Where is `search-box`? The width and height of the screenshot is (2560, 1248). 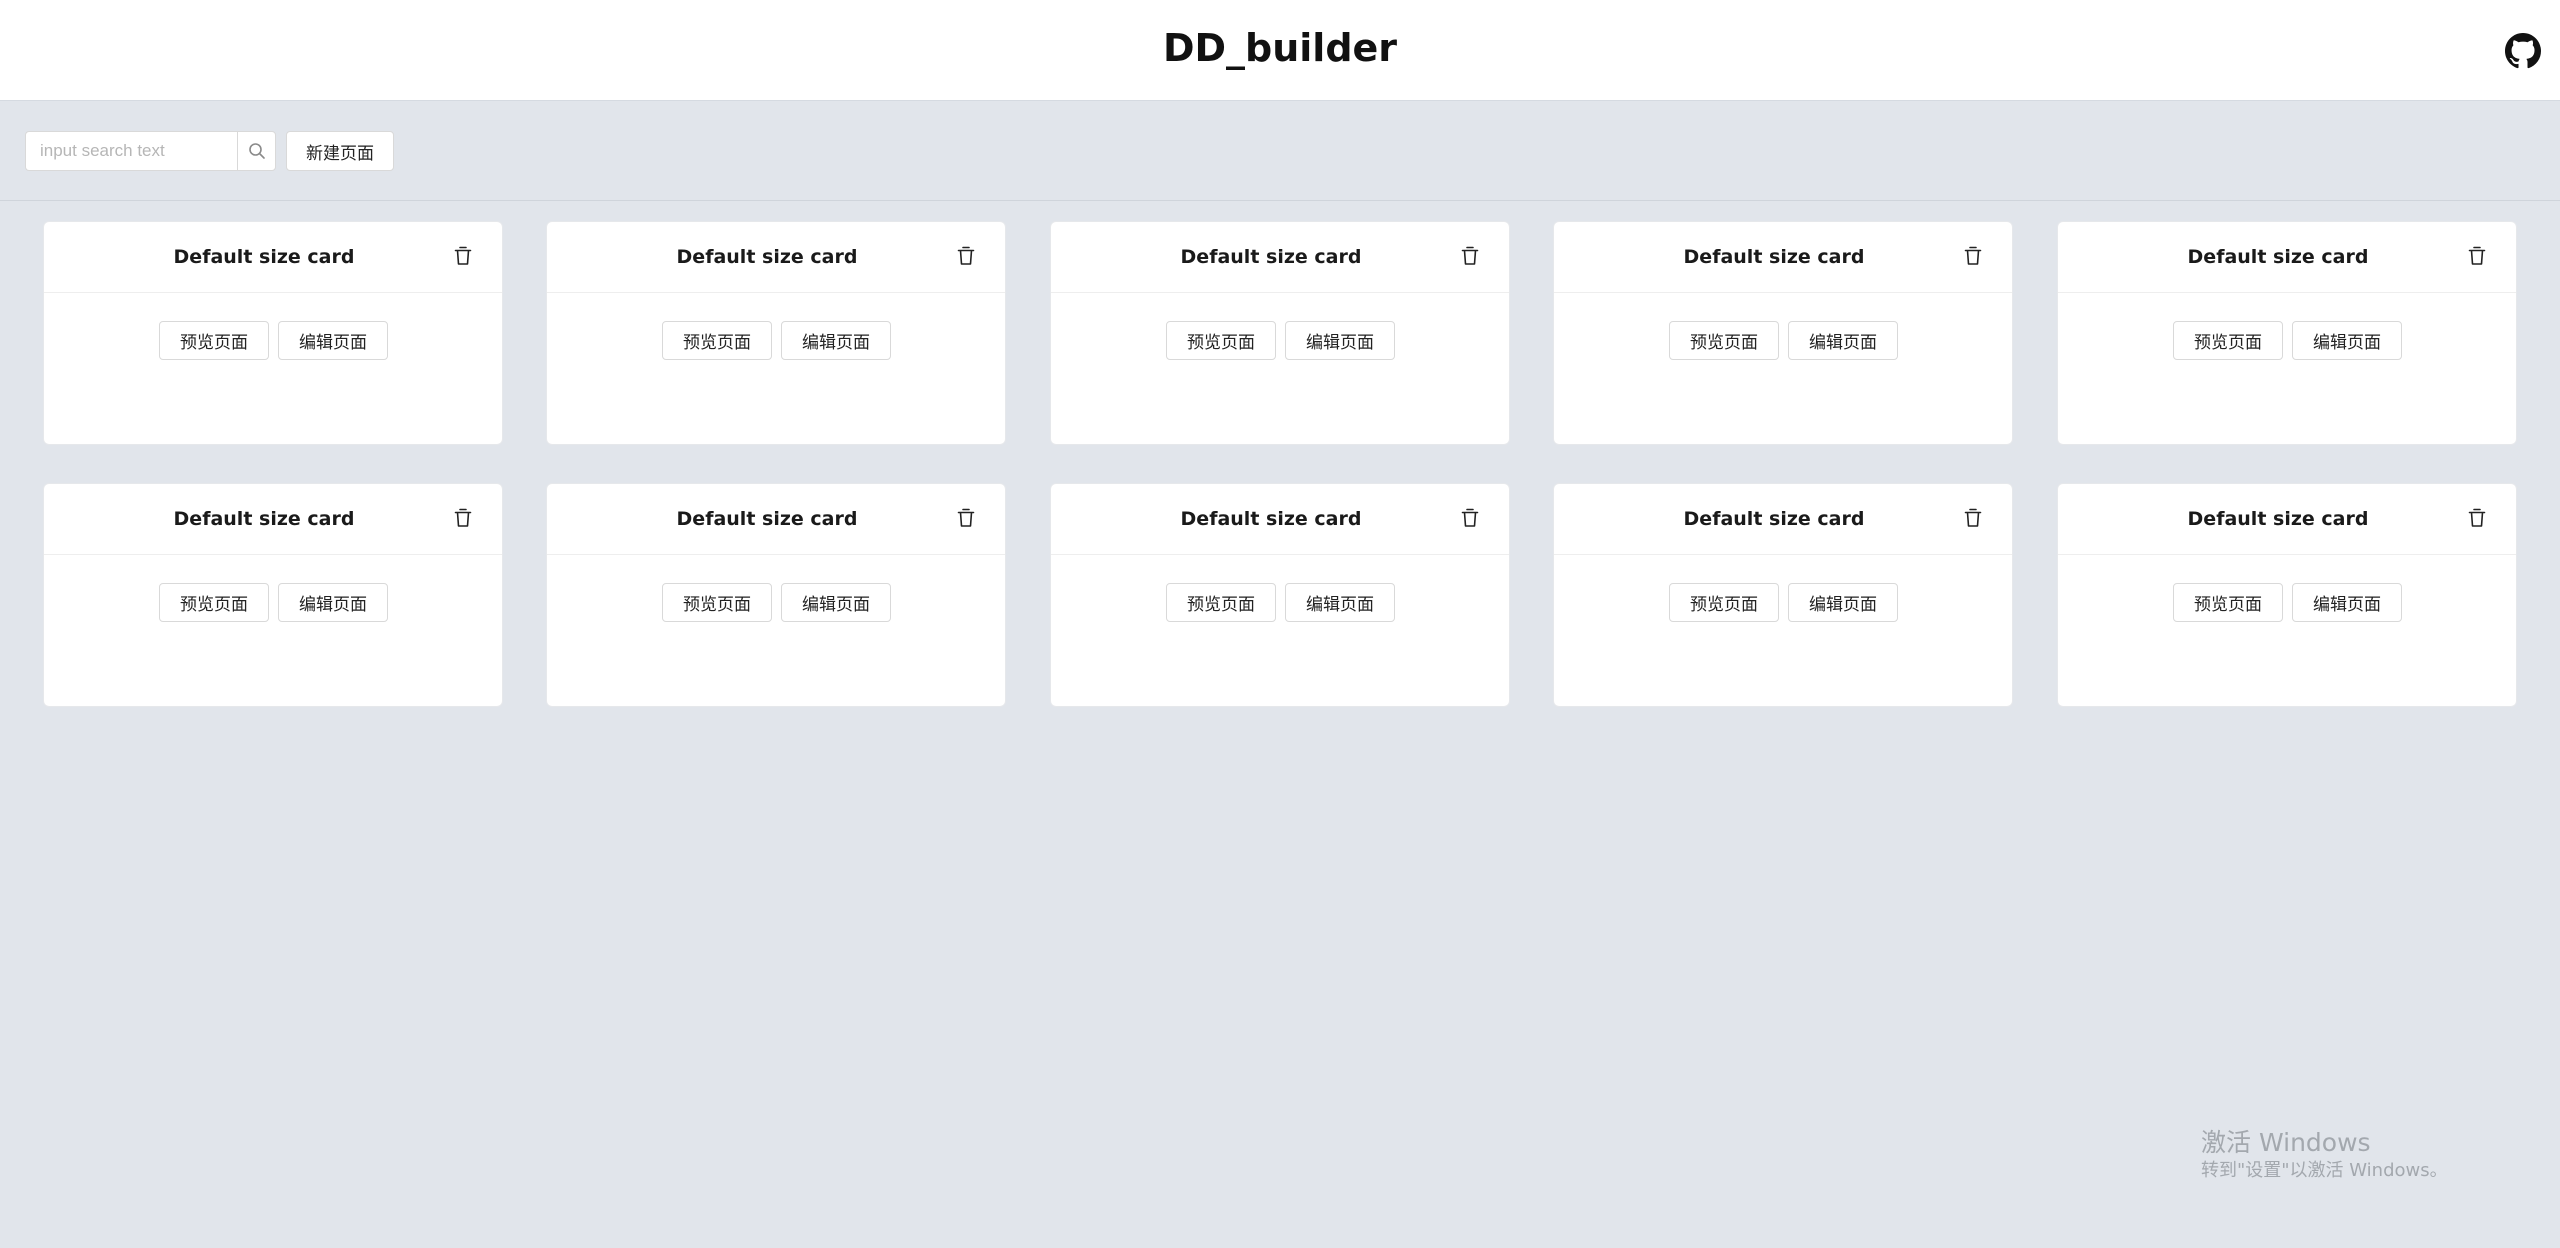 search-box is located at coordinates (150, 151).